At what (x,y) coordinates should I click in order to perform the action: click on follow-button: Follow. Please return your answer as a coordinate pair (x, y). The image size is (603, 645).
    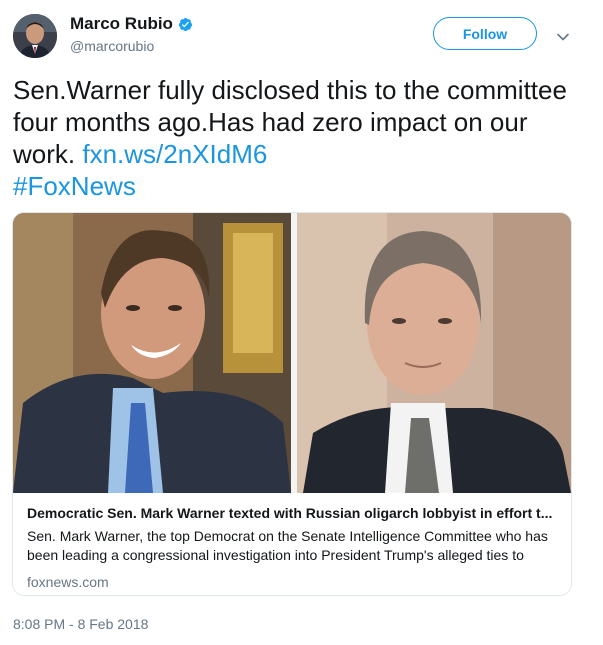
    Looking at the image, I should click on (485, 33).